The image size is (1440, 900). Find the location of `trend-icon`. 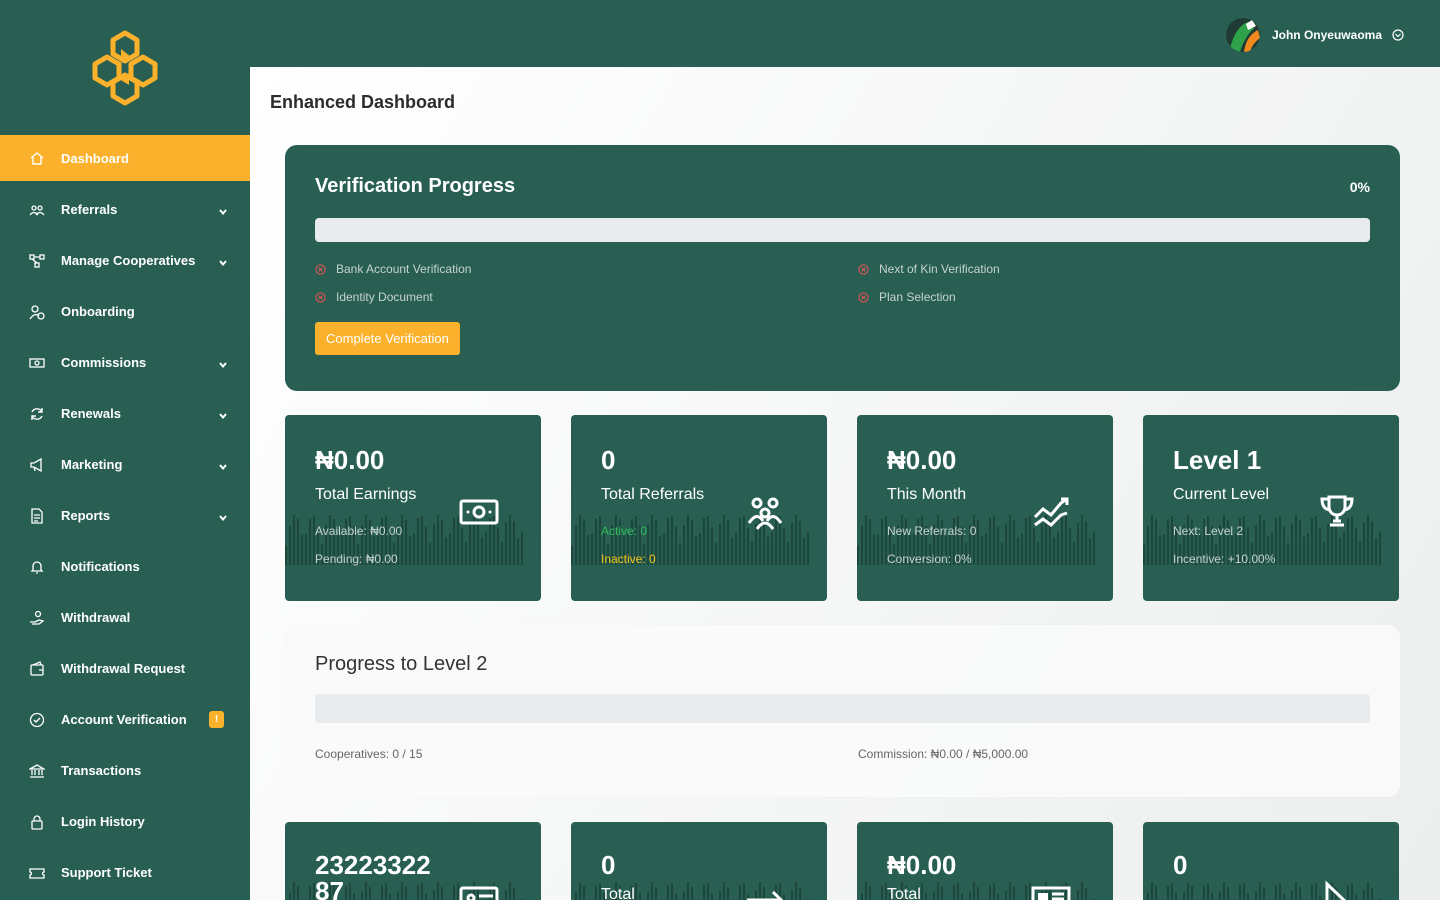

trend-icon is located at coordinates (1051, 512).